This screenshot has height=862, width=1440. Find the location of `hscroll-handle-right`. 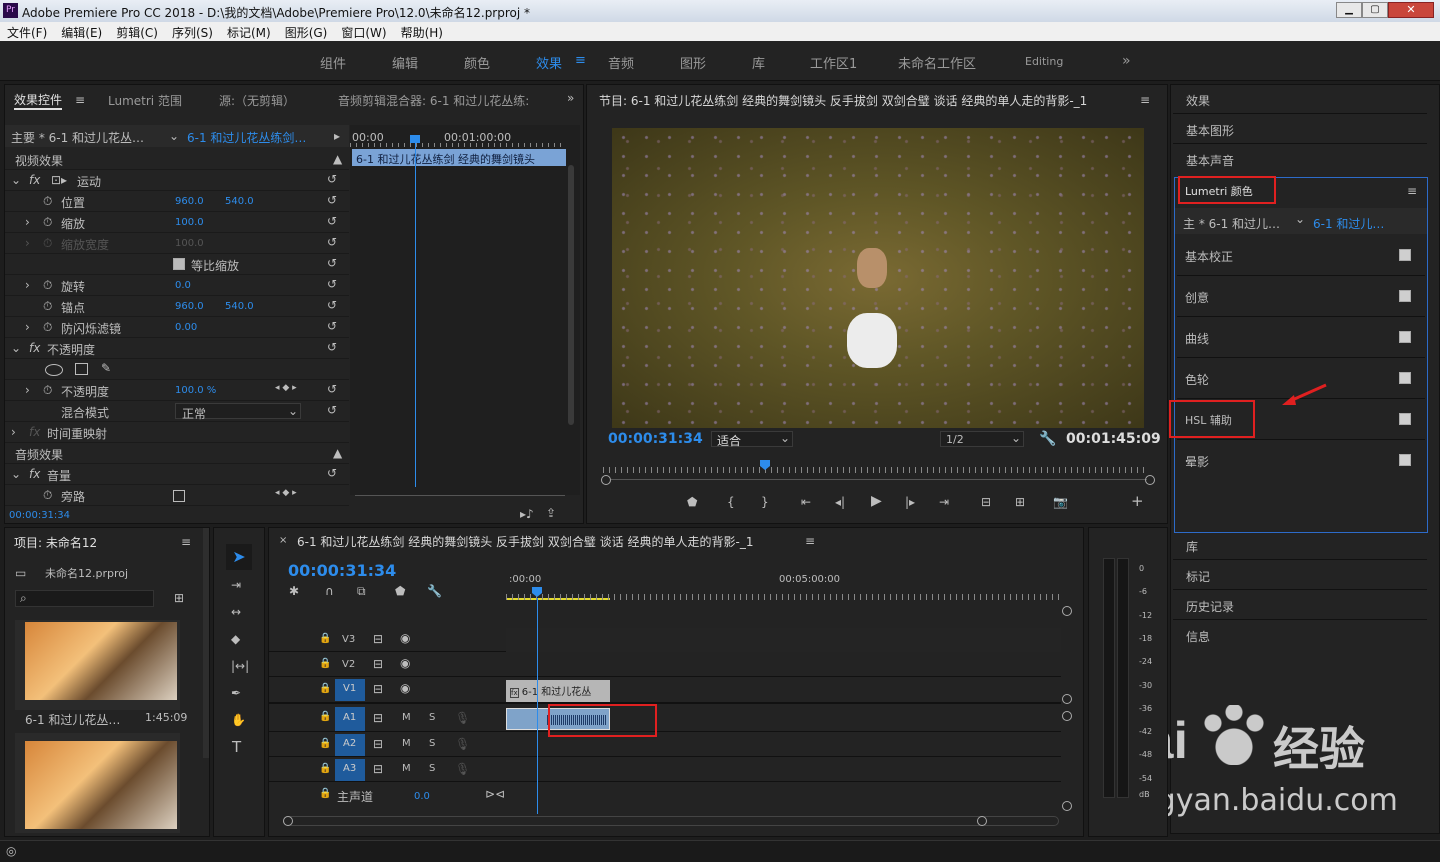

hscroll-handle-right is located at coordinates (982, 821).